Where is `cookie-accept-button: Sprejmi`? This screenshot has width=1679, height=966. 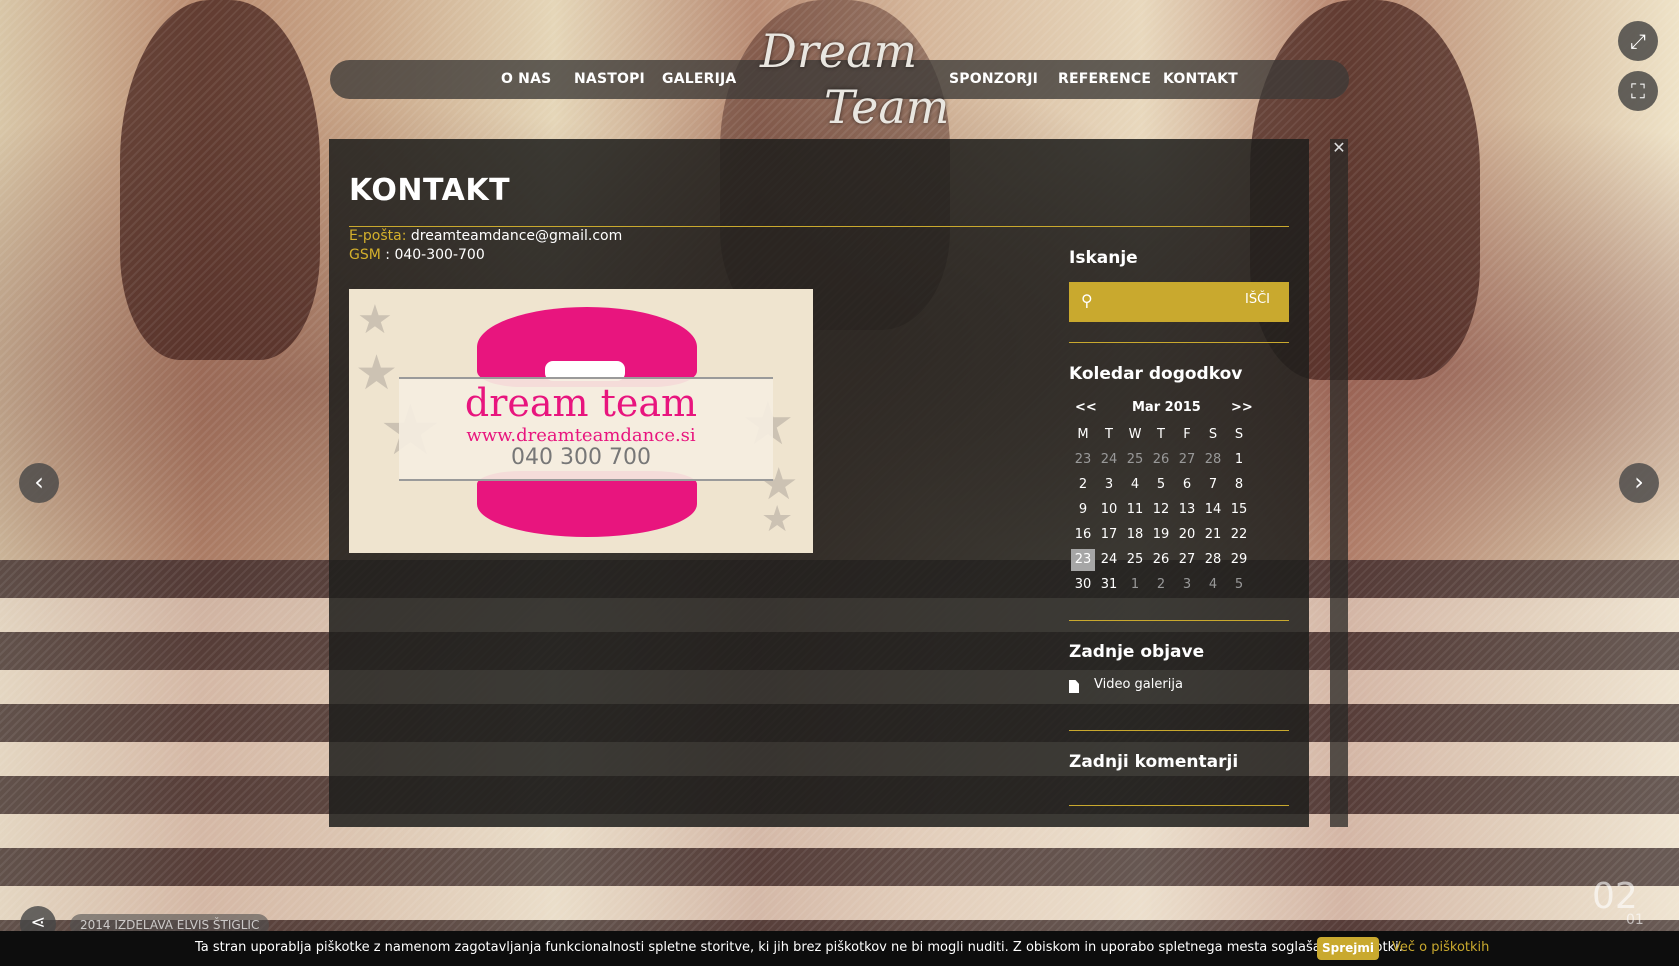 cookie-accept-button: Sprejmi is located at coordinates (1348, 948).